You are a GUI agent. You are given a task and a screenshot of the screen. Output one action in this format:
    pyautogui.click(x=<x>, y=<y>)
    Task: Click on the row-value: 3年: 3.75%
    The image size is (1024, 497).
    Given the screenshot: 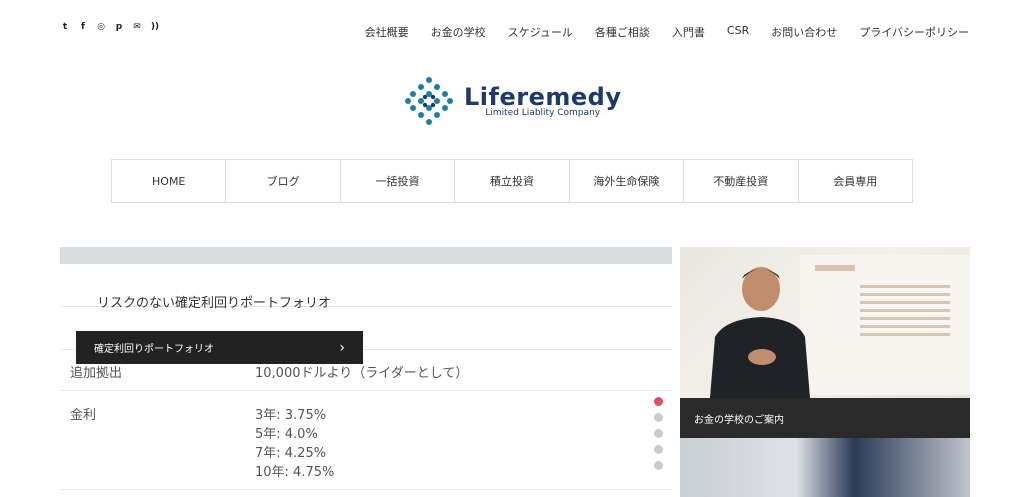 What is the action you would take?
    pyautogui.click(x=291, y=415)
    